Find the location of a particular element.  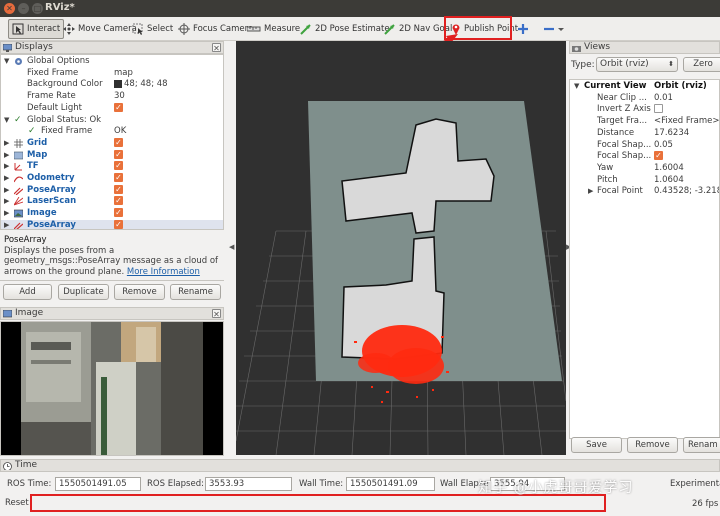

color-value-cell: 48; 48; 48 is located at coordinates (141, 85).